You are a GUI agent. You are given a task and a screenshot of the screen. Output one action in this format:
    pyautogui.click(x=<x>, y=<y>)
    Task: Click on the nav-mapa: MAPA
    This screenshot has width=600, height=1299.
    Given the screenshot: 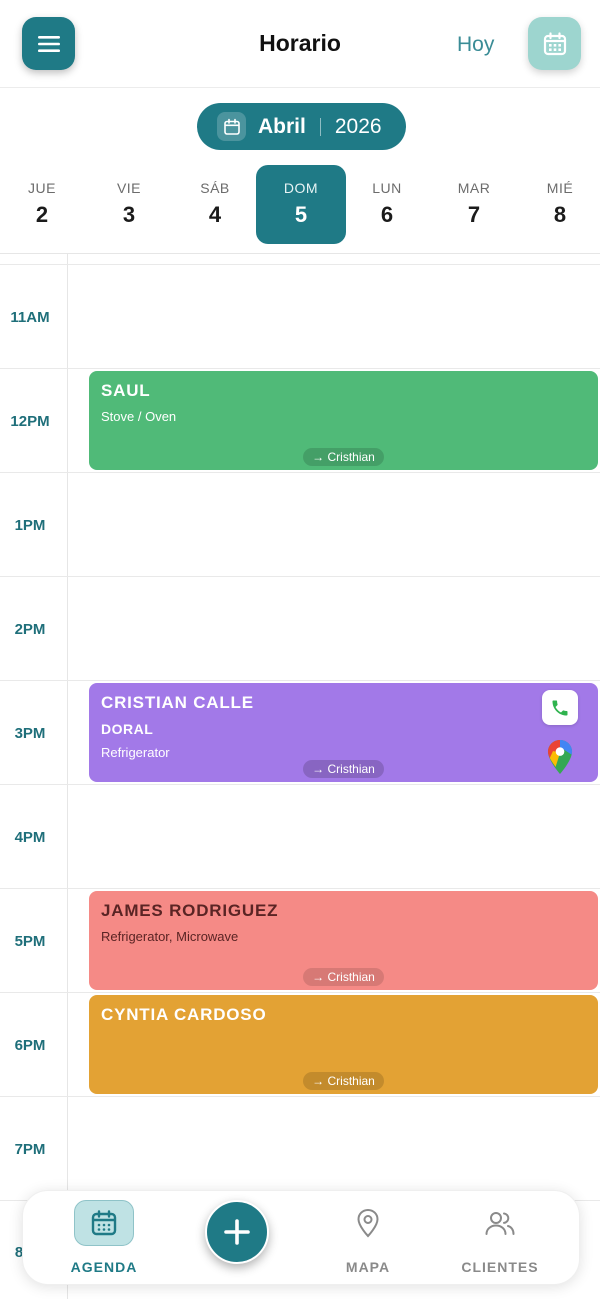 What is the action you would take?
    pyautogui.click(x=368, y=1238)
    